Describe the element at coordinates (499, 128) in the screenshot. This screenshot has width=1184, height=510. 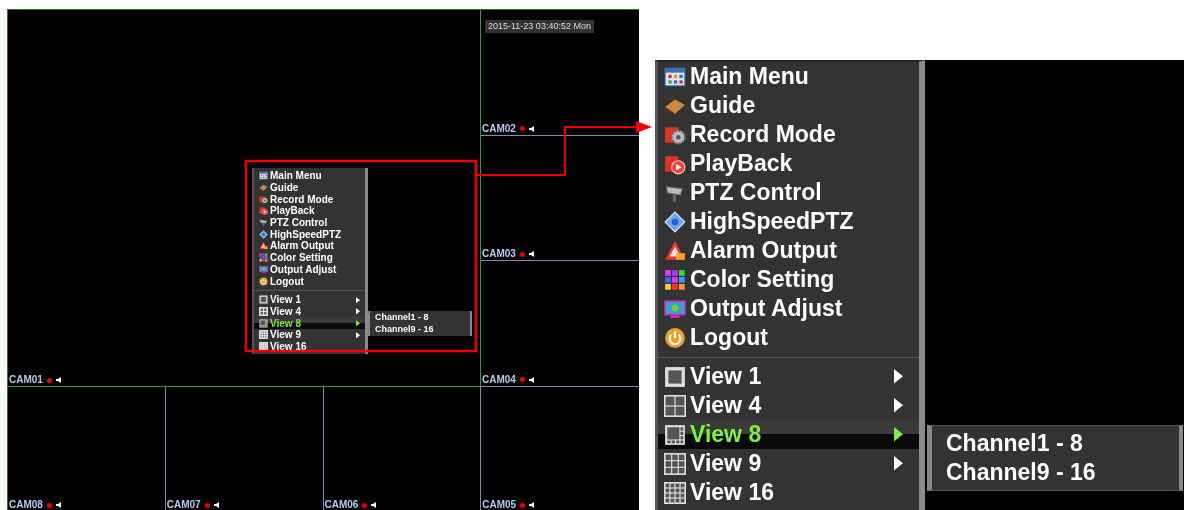
I see `camera-label: CAM02` at that location.